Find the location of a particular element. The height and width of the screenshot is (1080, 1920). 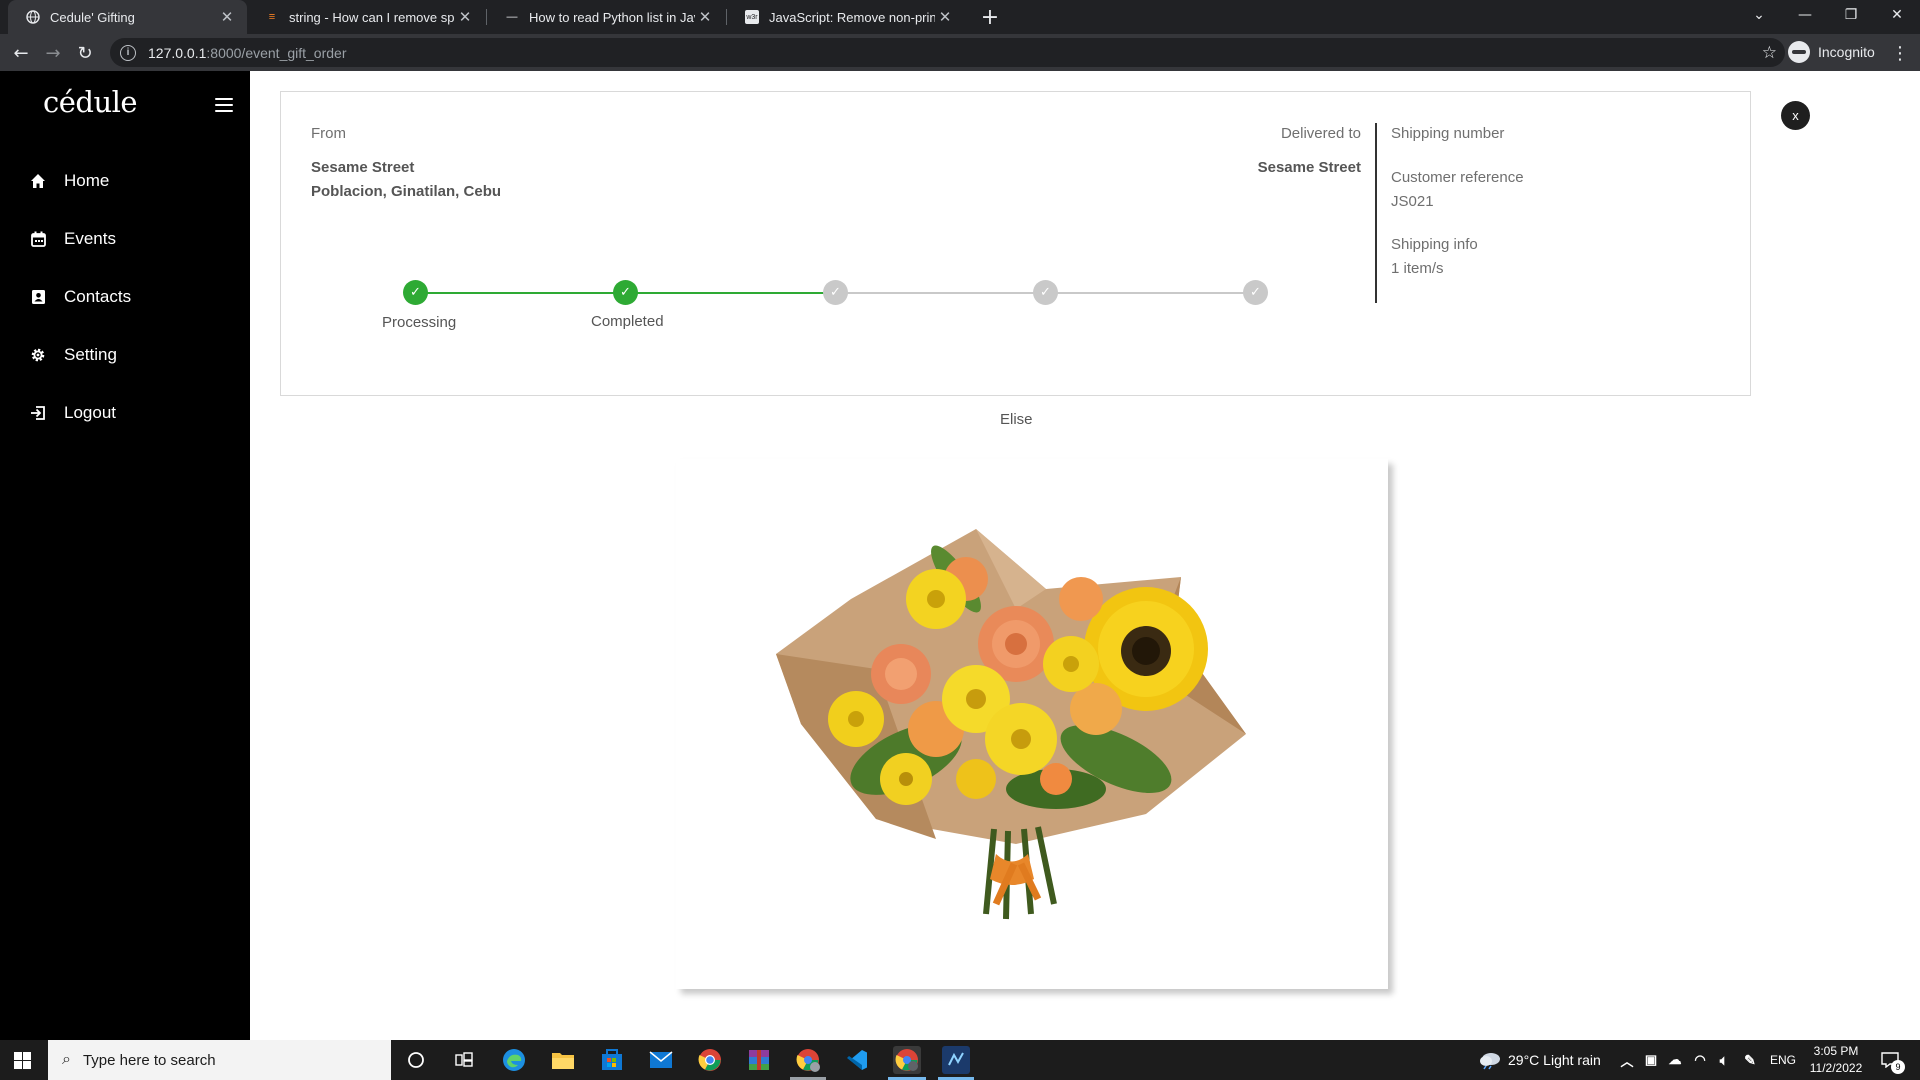

tab-title: JavaScript: Remove non-printable is located at coordinates (852, 17).